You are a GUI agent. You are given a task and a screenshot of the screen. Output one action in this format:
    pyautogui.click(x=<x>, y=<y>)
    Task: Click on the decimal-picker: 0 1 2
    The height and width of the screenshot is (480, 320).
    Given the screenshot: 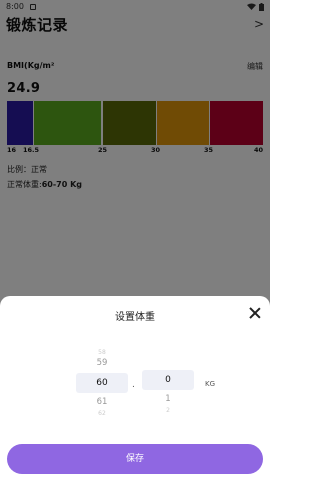 What is the action you would take?
    pyautogui.click(x=168, y=392)
    